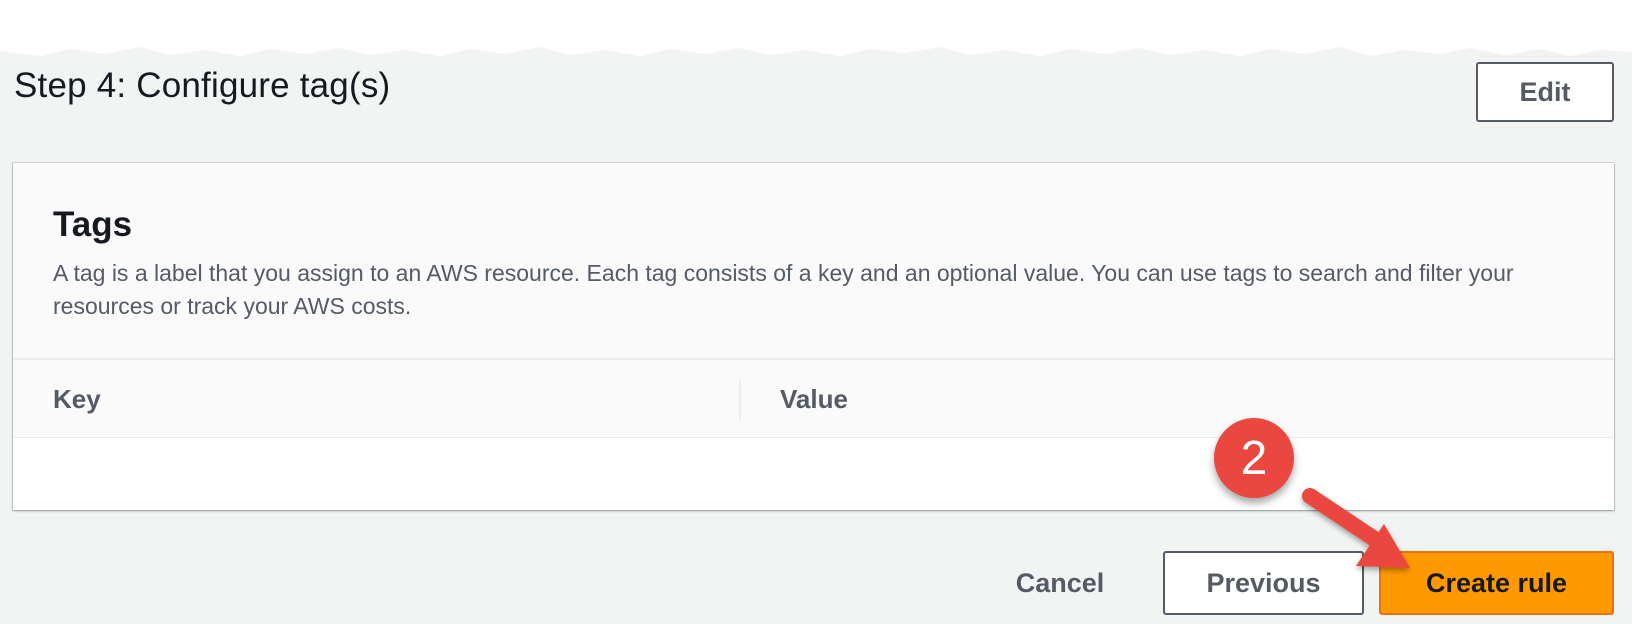  I want to click on badge-number: 2, so click(1254, 458).